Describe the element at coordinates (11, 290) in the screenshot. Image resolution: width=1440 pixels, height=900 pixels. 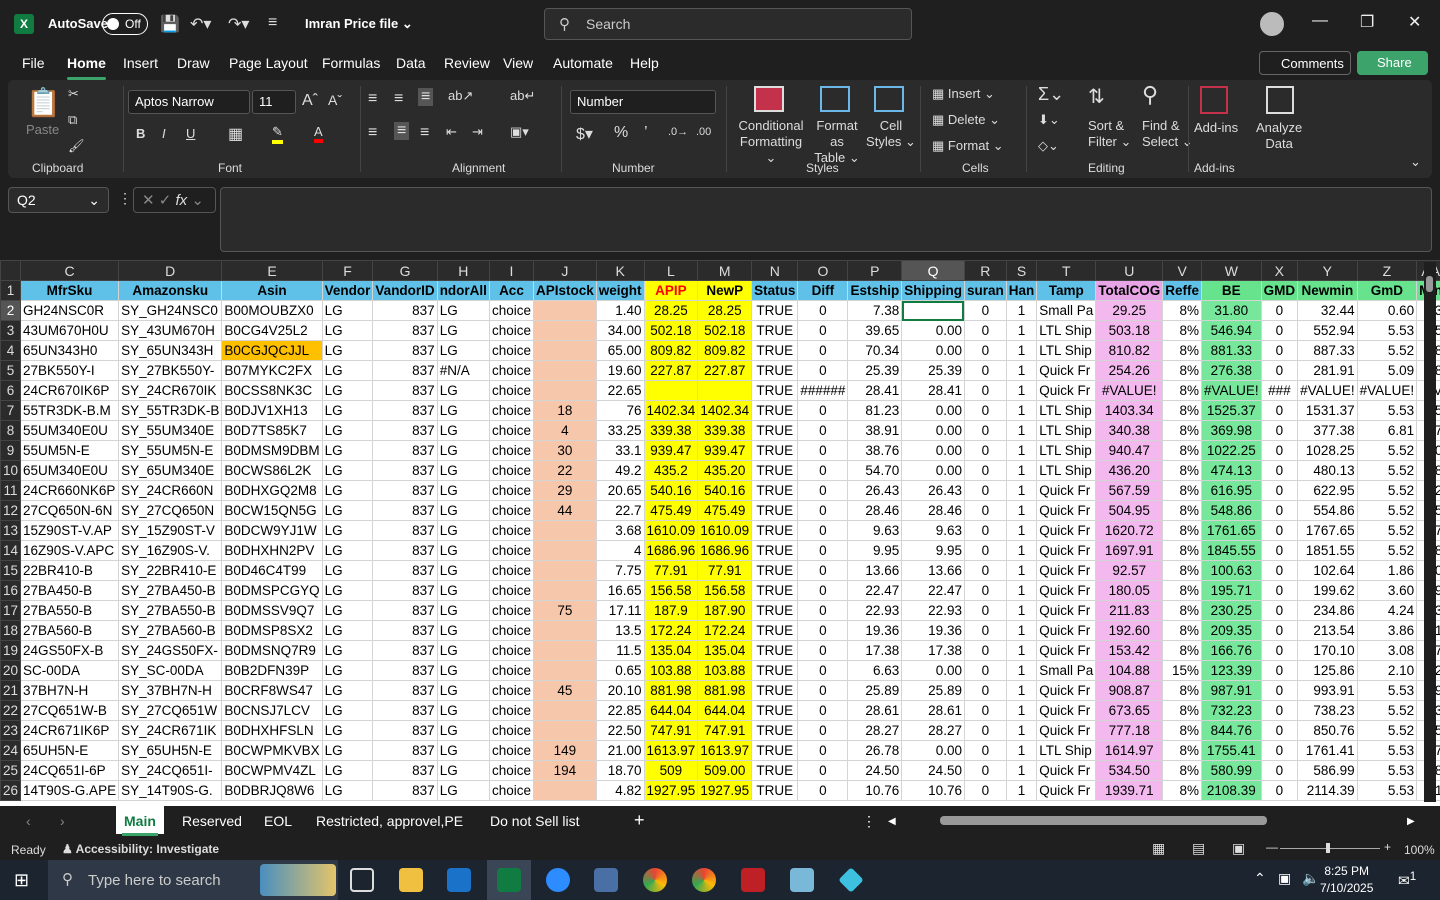
I see `row-header: 1` at that location.